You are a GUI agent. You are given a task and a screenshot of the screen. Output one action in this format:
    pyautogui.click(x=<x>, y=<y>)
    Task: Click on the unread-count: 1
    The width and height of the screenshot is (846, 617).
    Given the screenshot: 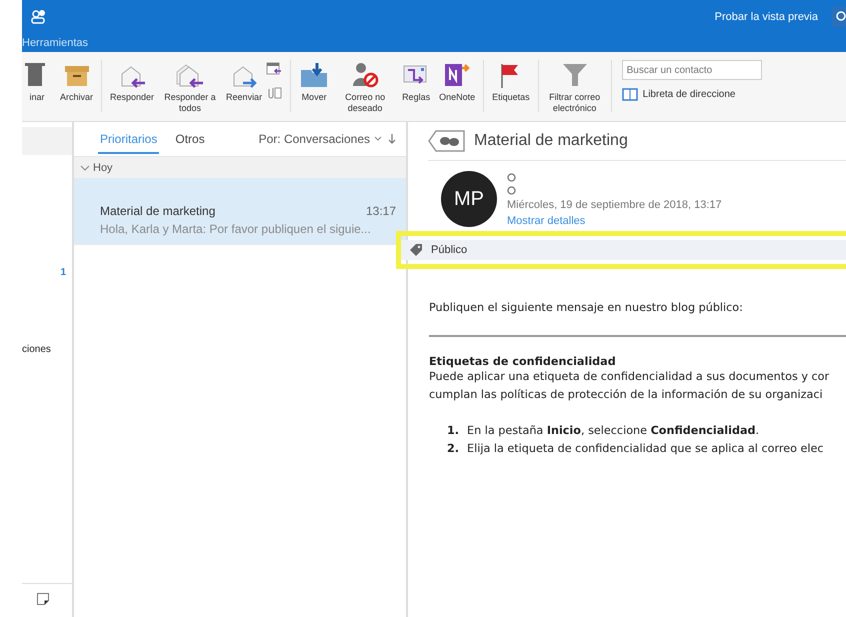 What is the action you would take?
    pyautogui.click(x=63, y=272)
    